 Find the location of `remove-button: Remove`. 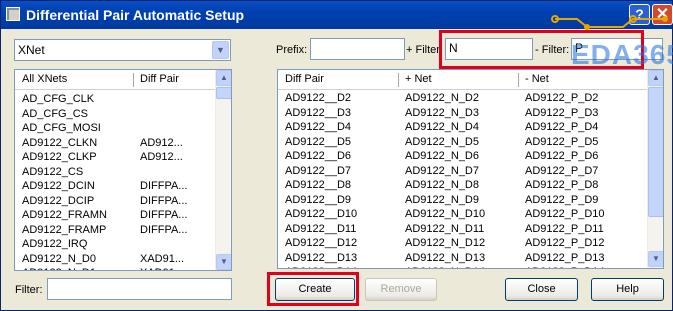

remove-button: Remove is located at coordinates (401, 289).